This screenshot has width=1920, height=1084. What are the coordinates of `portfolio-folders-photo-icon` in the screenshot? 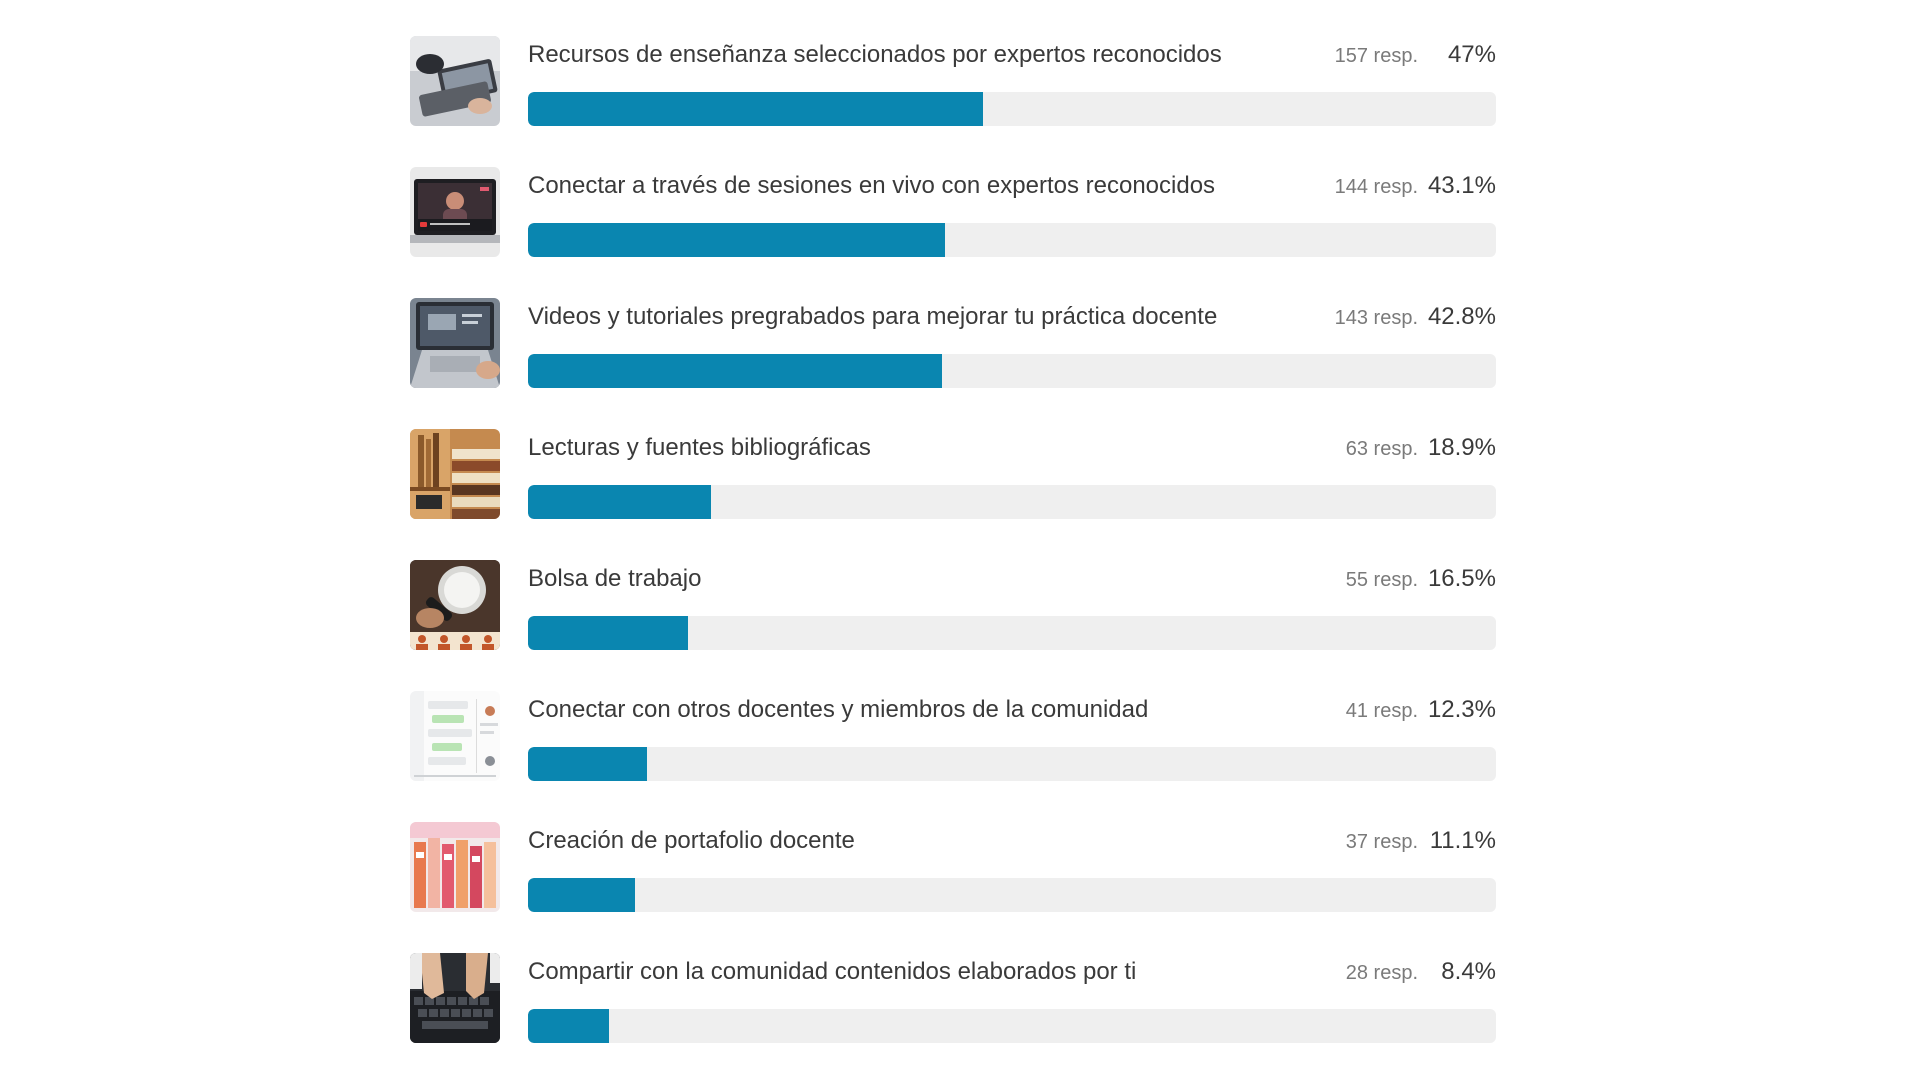 It's located at (455, 867).